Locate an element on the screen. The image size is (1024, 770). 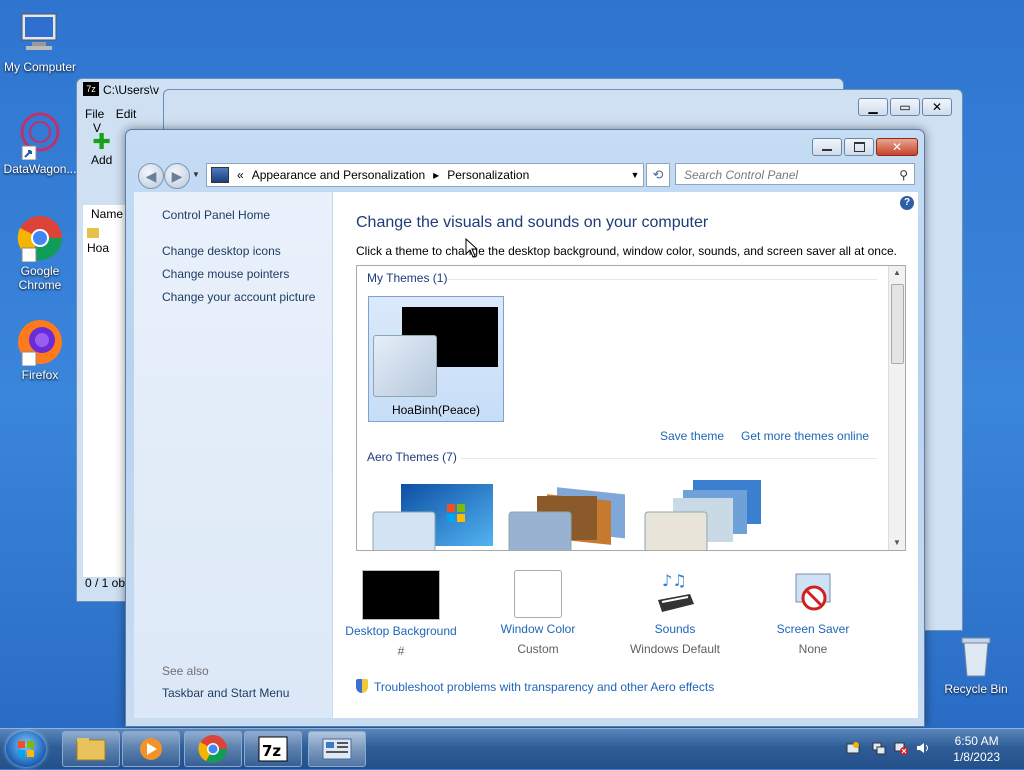
menu-edit: Edit is located at coordinates (126, 114).